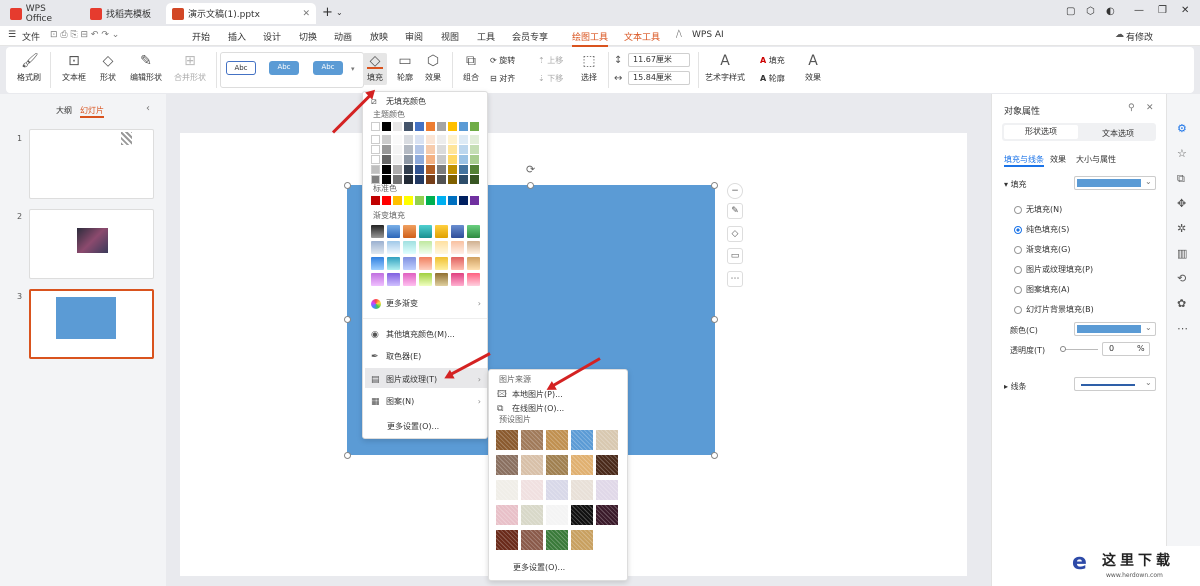  I want to click on art-style-button: A 艺术字样式, so click(725, 68).